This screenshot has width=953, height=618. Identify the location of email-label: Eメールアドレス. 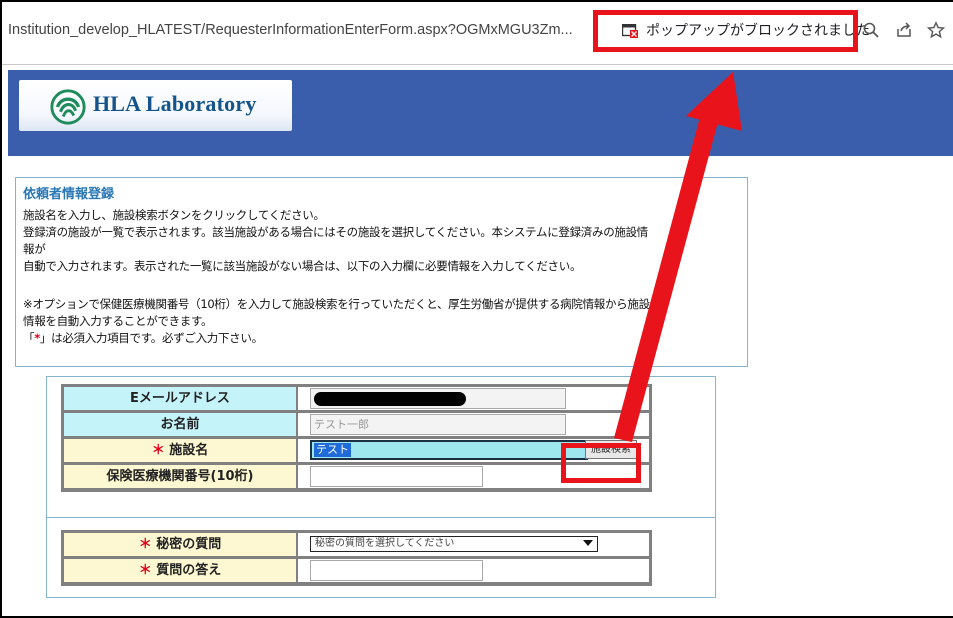
(180, 398).